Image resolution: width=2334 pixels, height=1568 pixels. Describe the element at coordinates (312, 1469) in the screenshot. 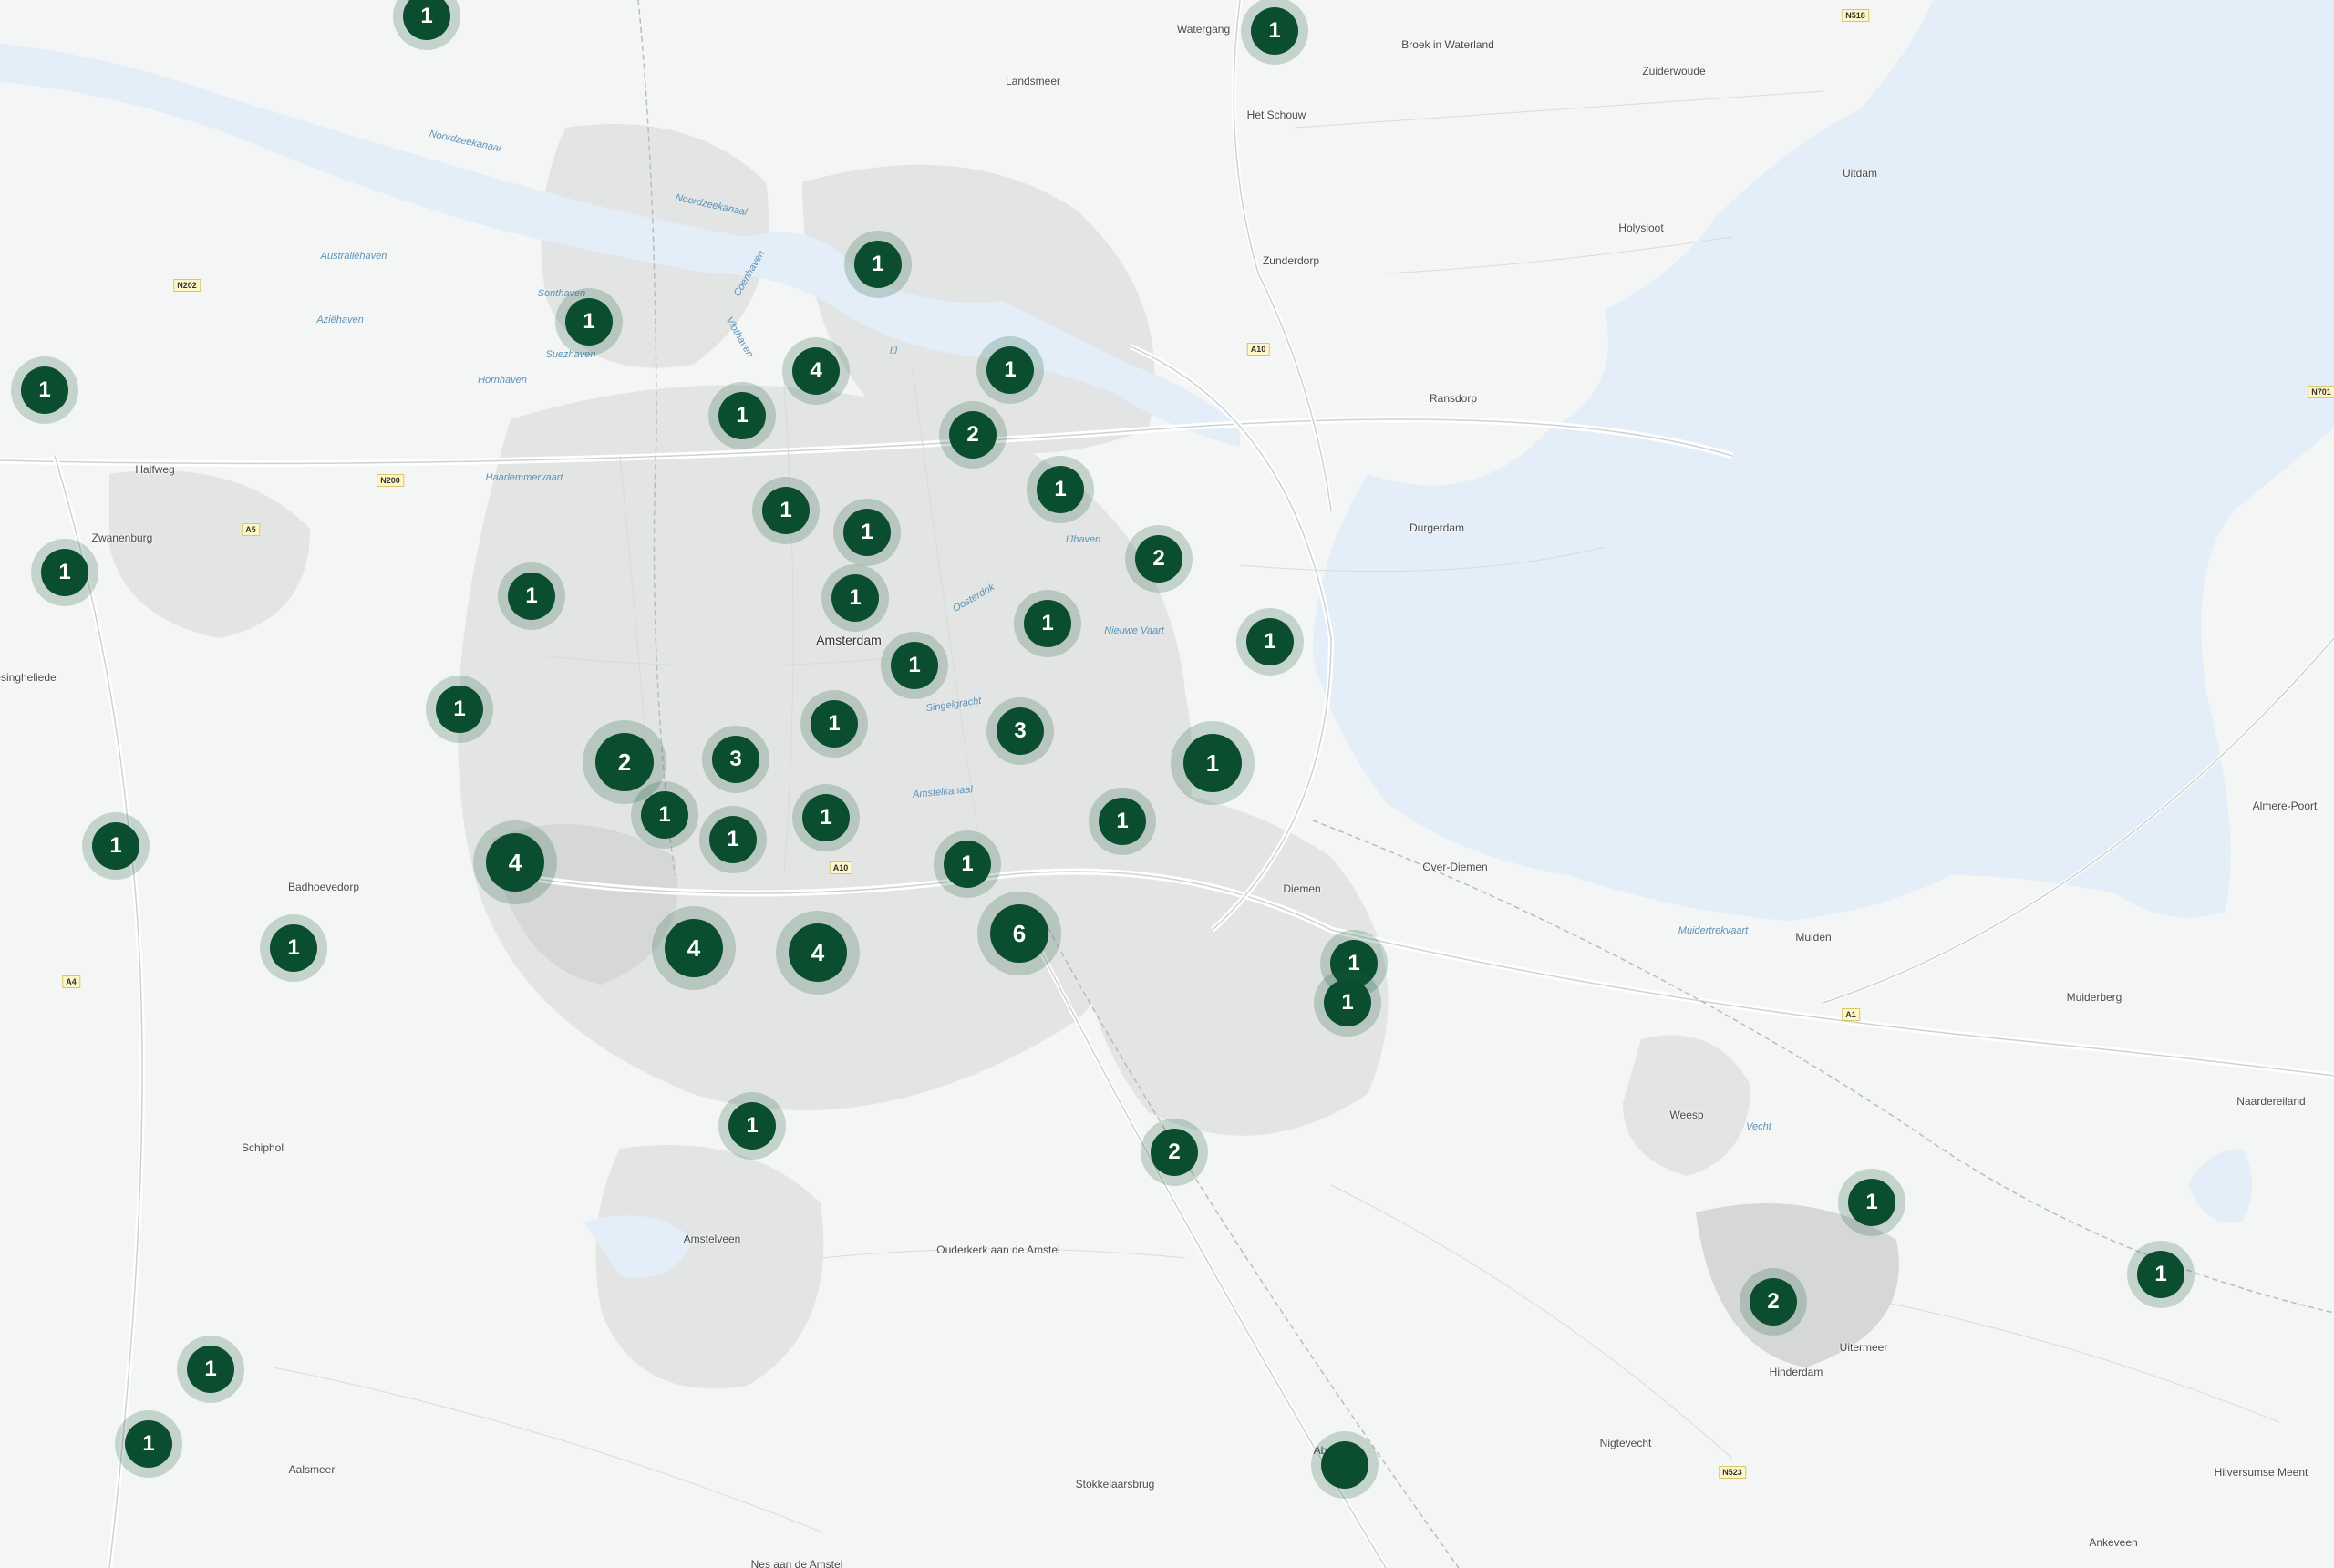

I see `place-label: Aalsmeer` at that location.